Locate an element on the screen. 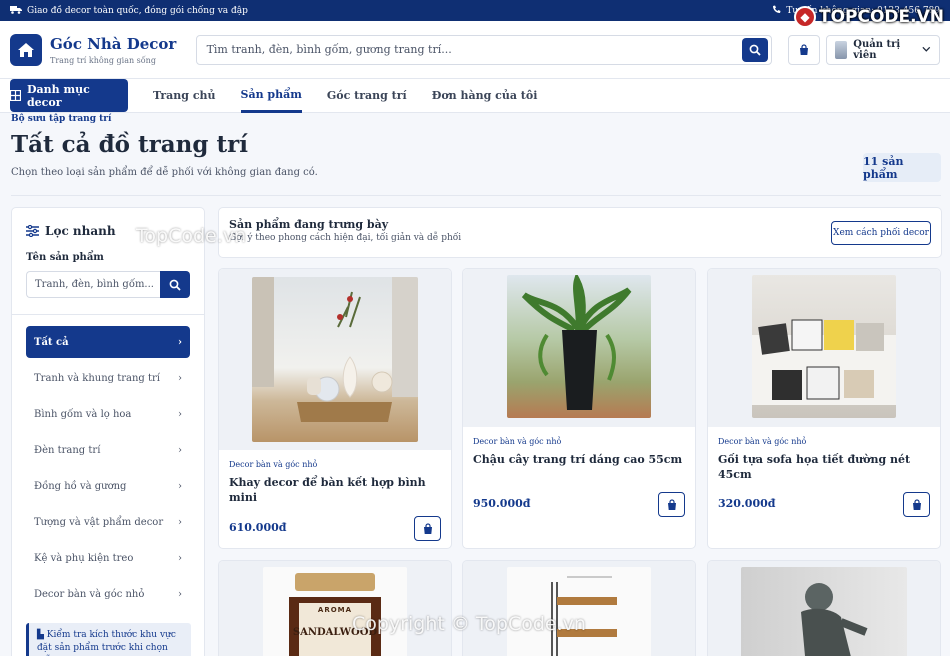 Image resolution: width=950 pixels, height=656 pixels. grid-icon is located at coordinates (15, 95).